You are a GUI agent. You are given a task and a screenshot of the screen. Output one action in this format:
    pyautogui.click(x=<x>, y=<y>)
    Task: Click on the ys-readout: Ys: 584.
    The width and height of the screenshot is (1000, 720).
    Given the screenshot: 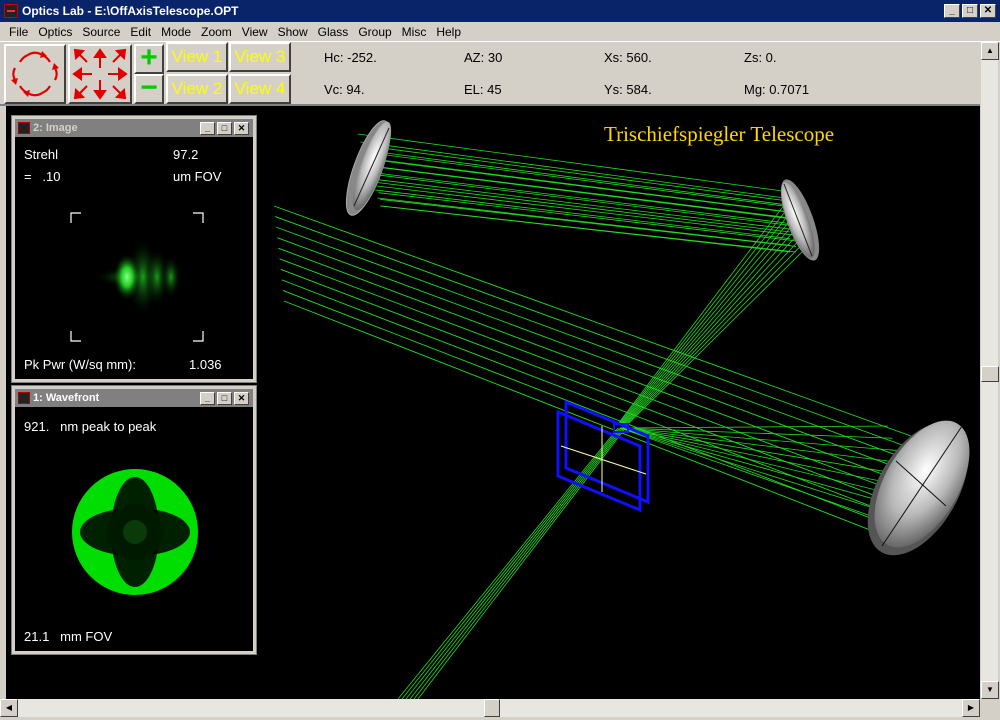 What is the action you would take?
    pyautogui.click(x=628, y=89)
    